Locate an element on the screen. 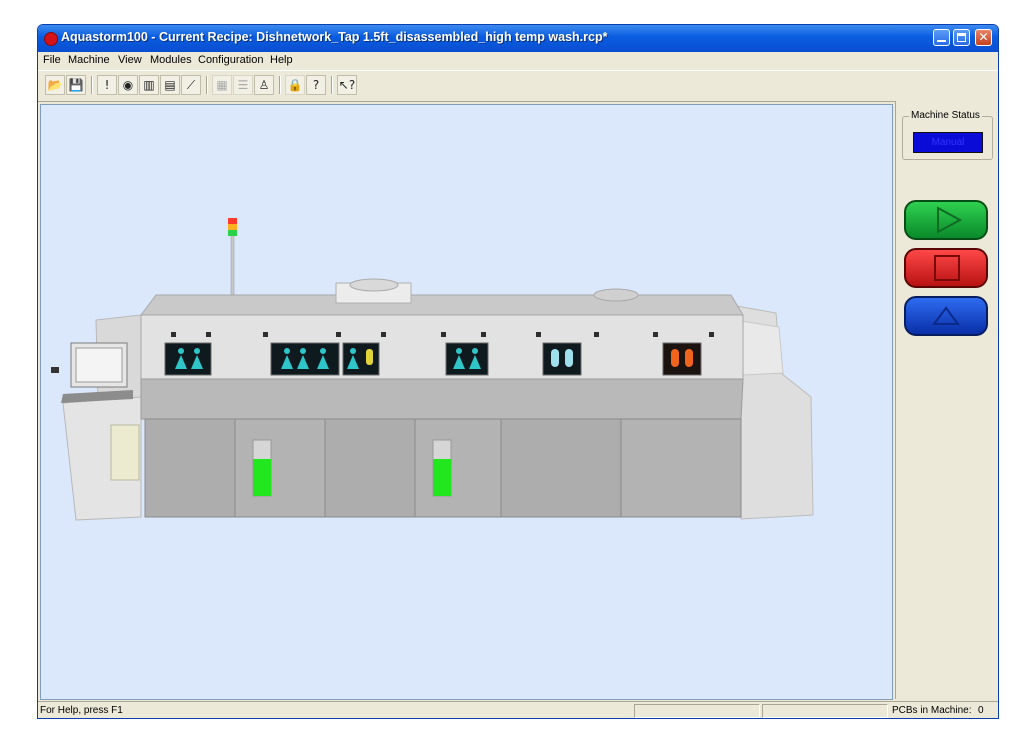 The image size is (1024, 737). lock-icon: 🔒 is located at coordinates (295, 85).